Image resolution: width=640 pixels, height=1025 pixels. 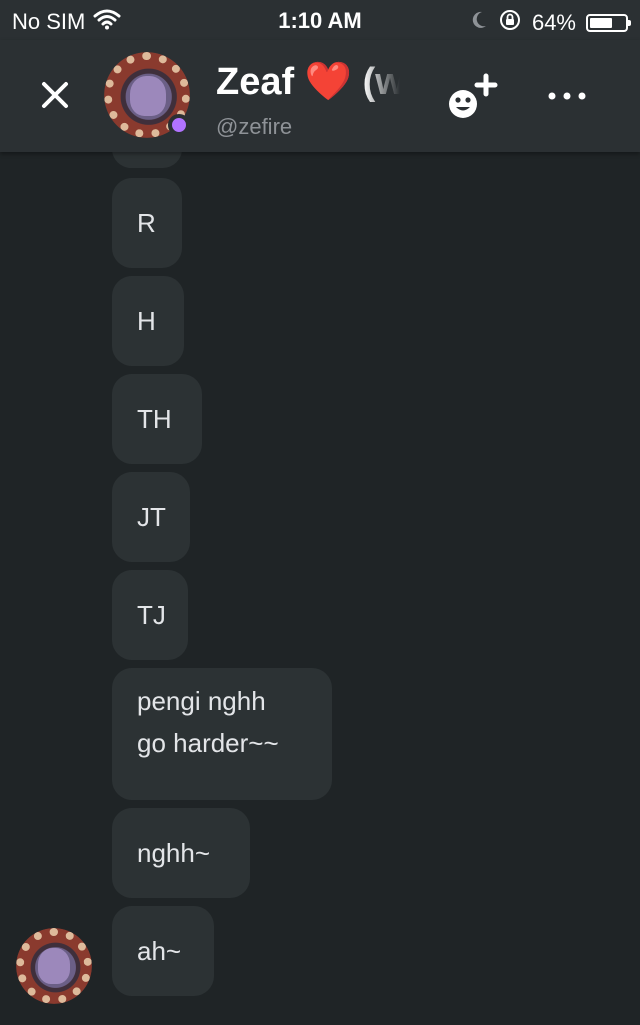 I want to click on status-right: 64%, so click(x=550, y=23).